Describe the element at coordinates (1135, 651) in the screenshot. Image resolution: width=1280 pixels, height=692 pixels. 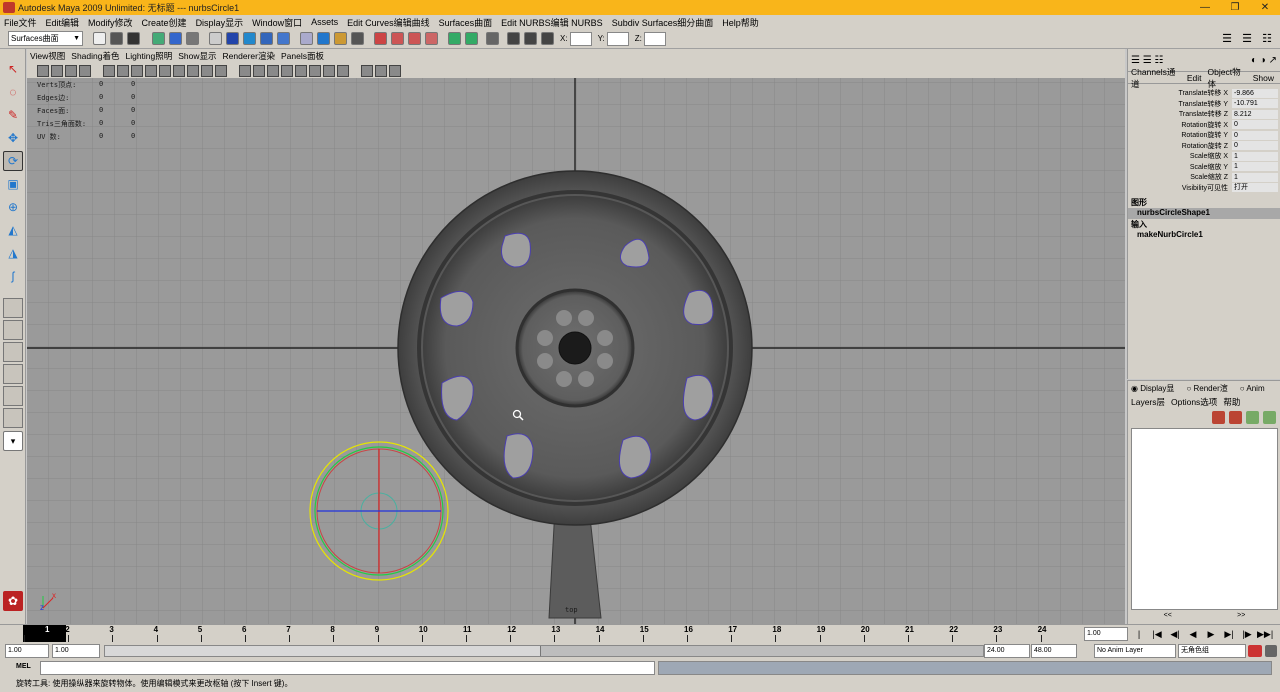
I see `anim-layer-select: No Anim Layer` at that location.